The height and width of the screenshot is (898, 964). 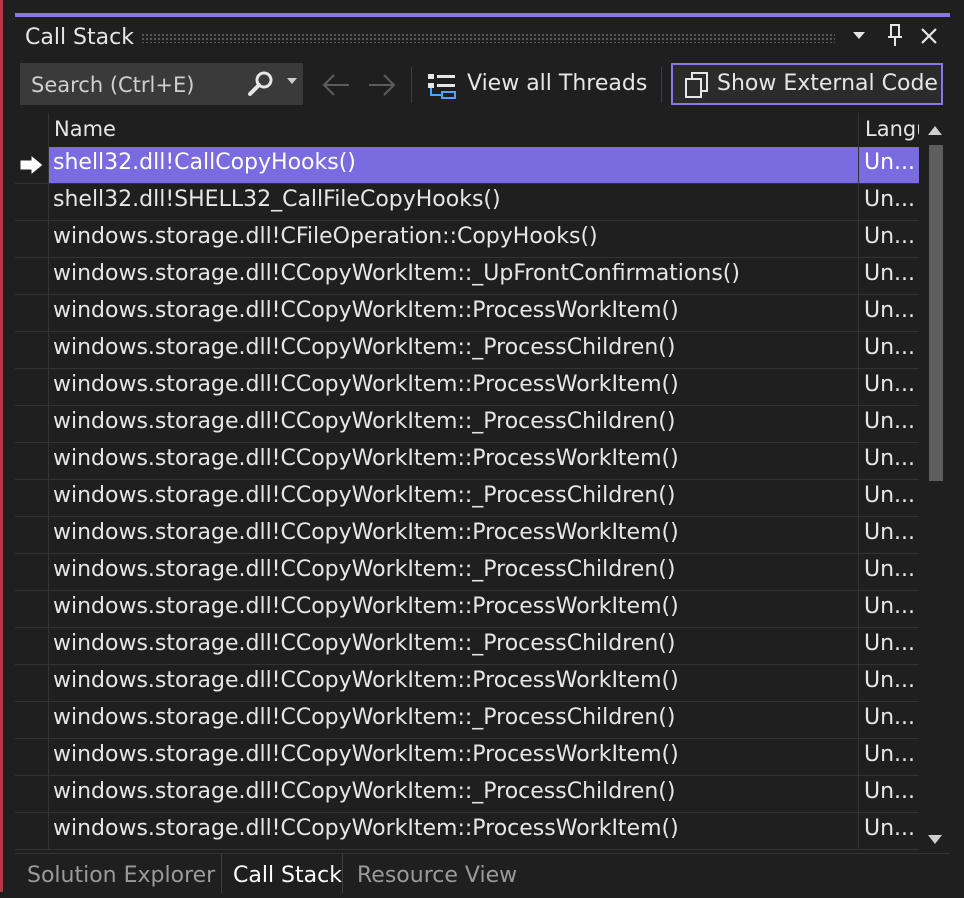 What do you see at coordinates (292, 81) in the screenshot?
I see `search-options-chevron-icon` at bounding box center [292, 81].